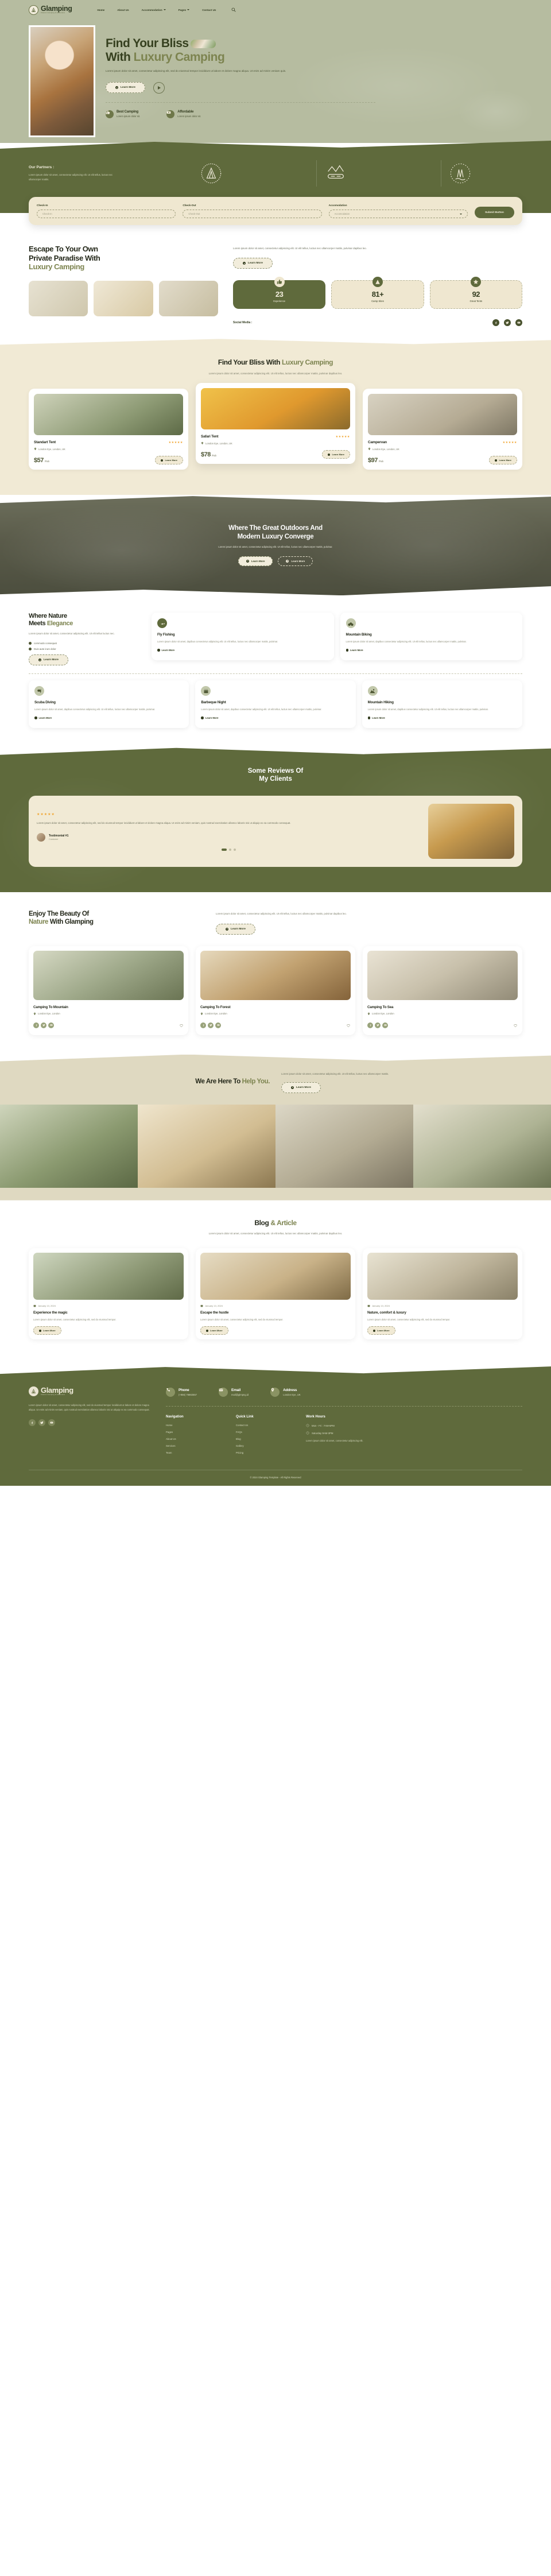 Image resolution: width=551 pixels, height=2576 pixels. What do you see at coordinates (50, 10) in the screenshot?
I see `logo-brand: Glamping Classic Camping & Adventure` at bounding box center [50, 10].